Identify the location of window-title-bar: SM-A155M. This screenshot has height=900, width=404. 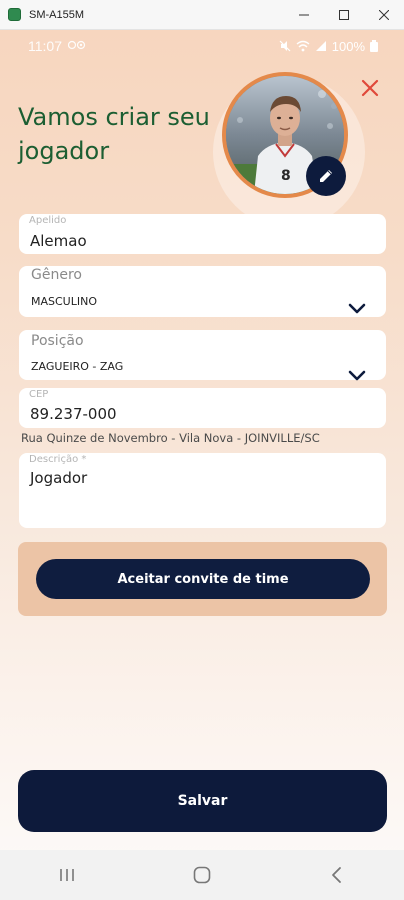
(202, 15).